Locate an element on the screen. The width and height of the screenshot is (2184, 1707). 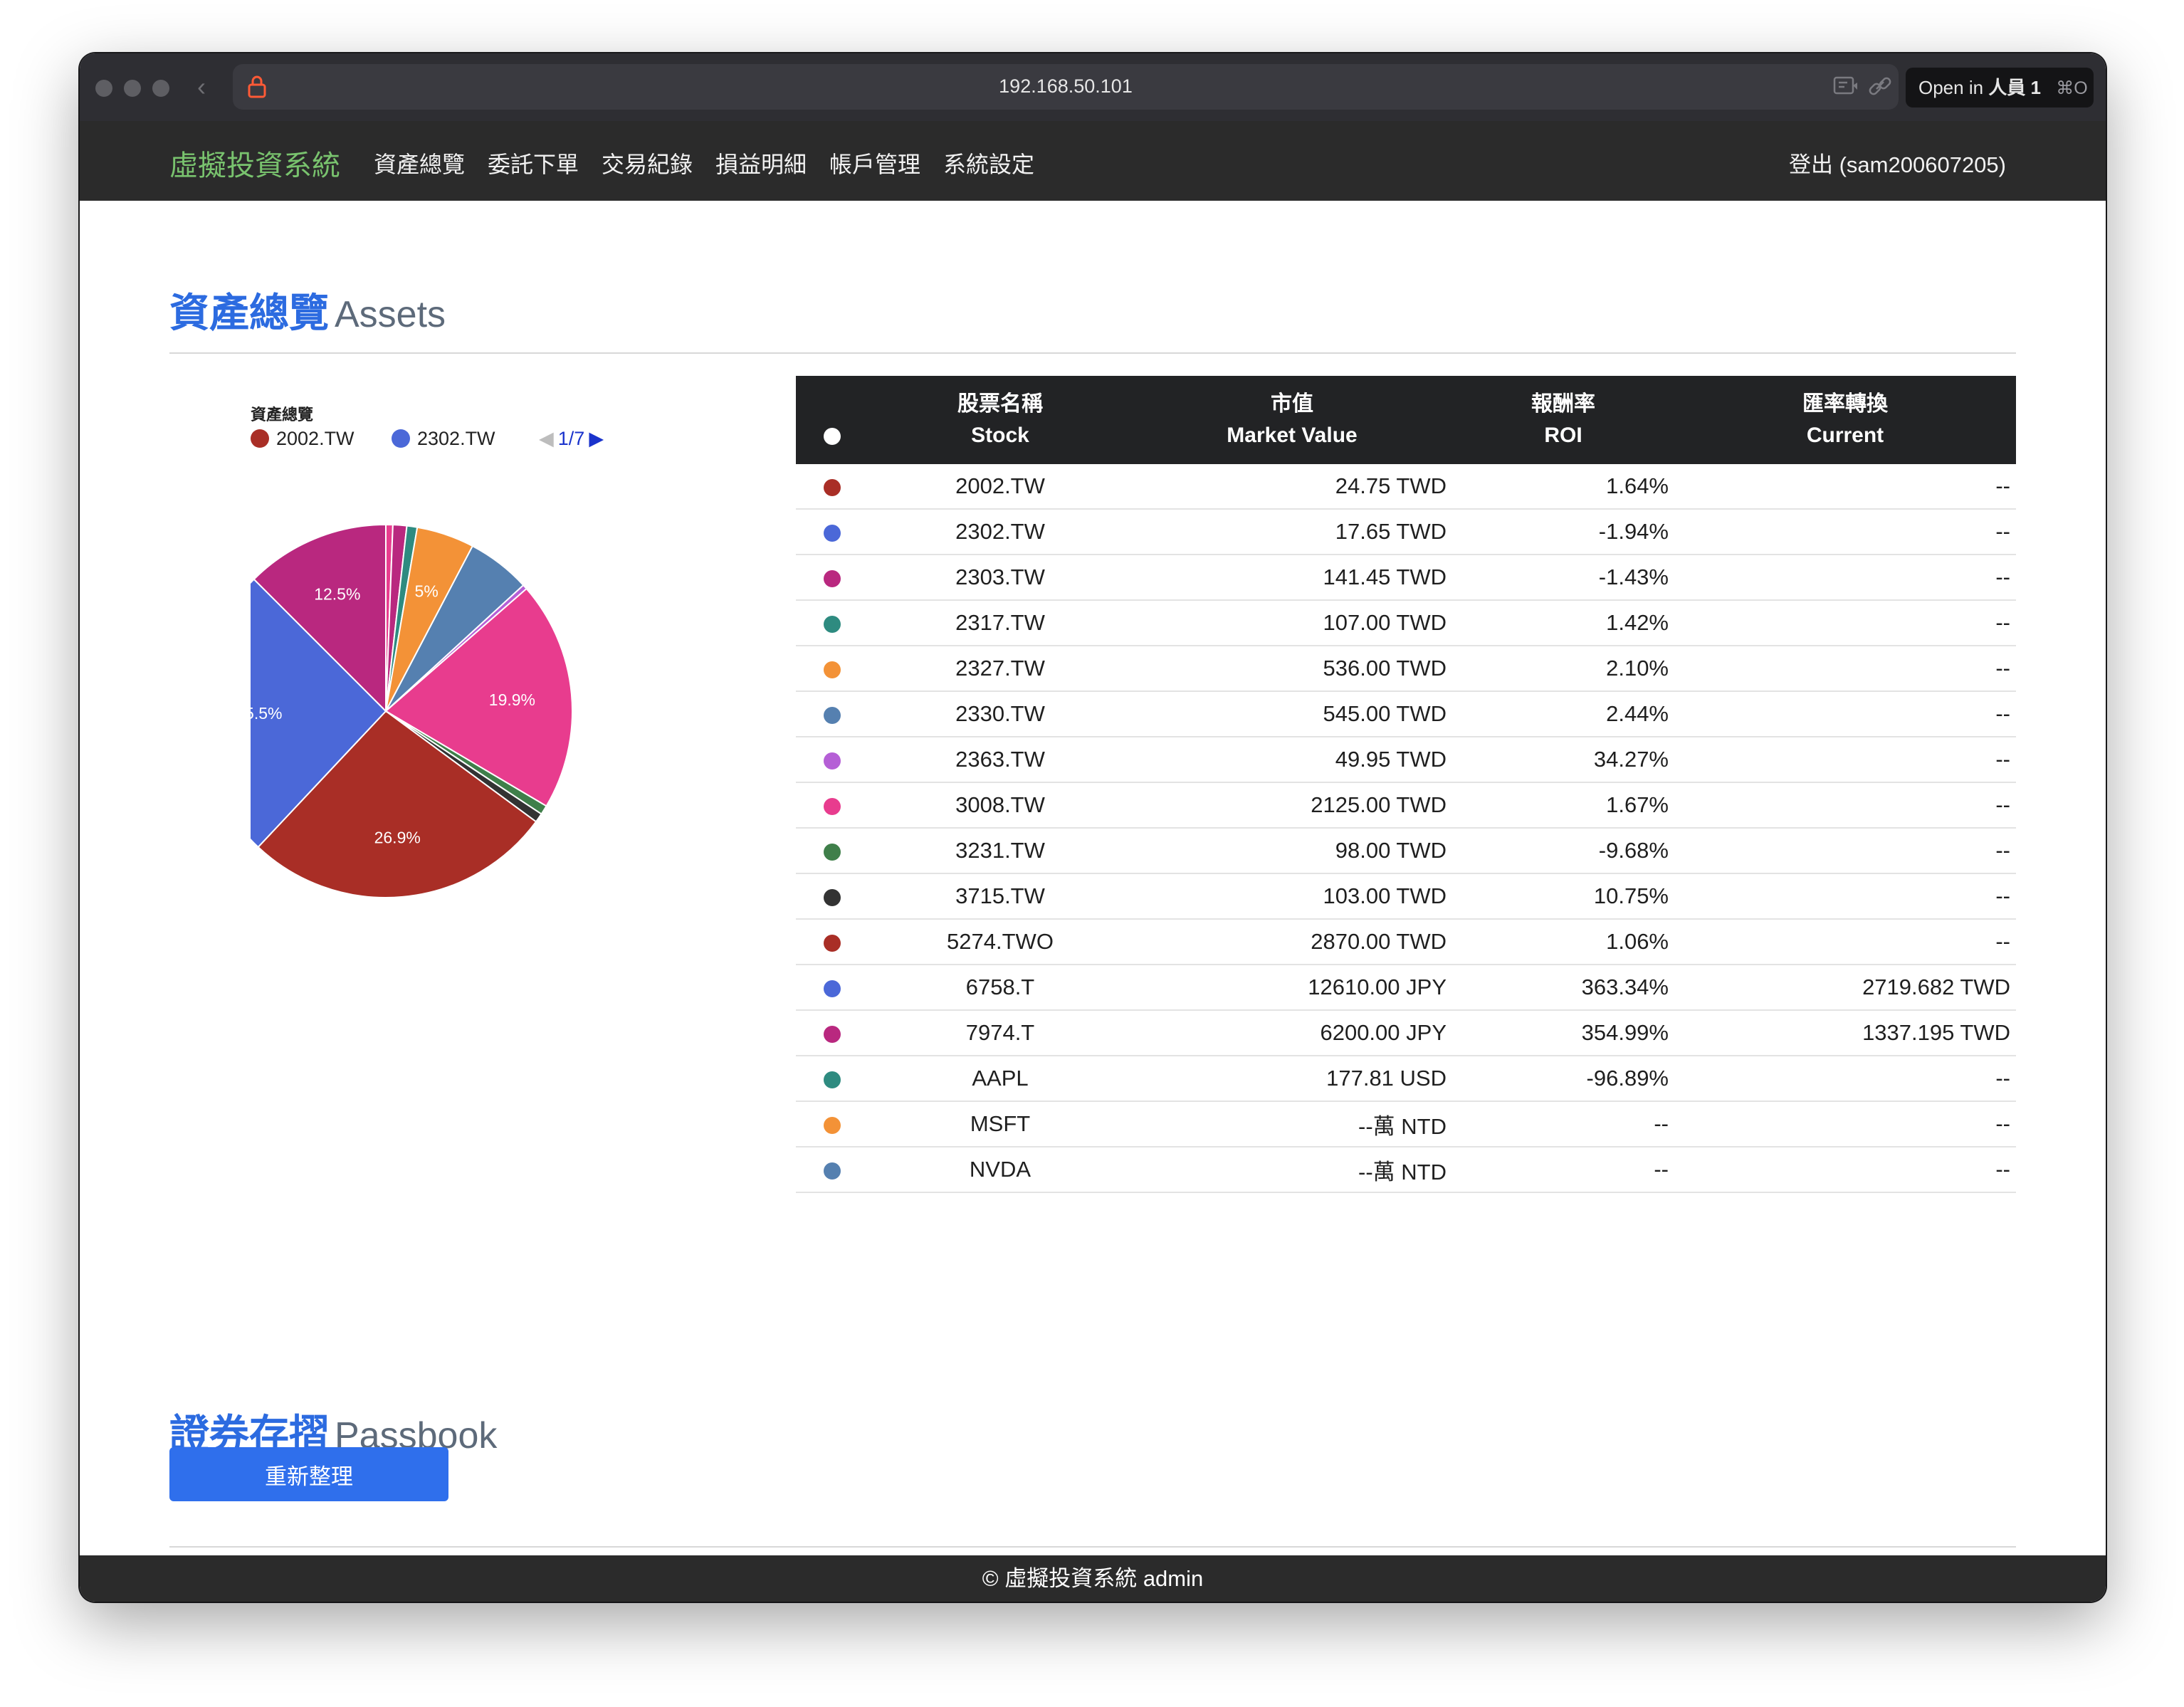
roi-value: -- is located at coordinates (1563, 1170).